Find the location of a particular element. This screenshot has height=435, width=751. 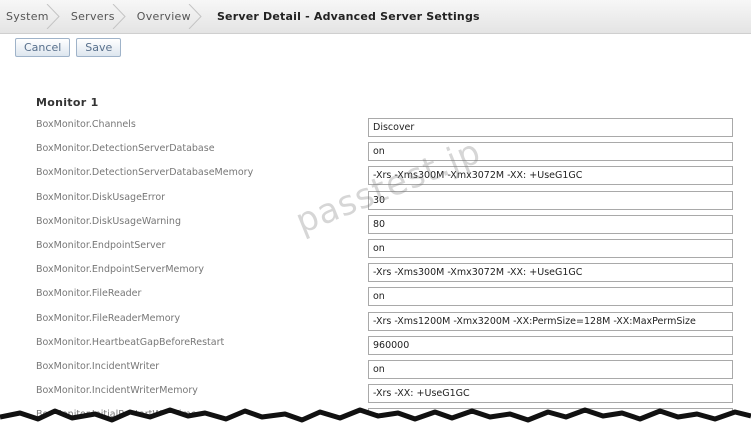

setting-row: BoxMonitor.DiskUsageWarning 80 is located at coordinates (375, 224).